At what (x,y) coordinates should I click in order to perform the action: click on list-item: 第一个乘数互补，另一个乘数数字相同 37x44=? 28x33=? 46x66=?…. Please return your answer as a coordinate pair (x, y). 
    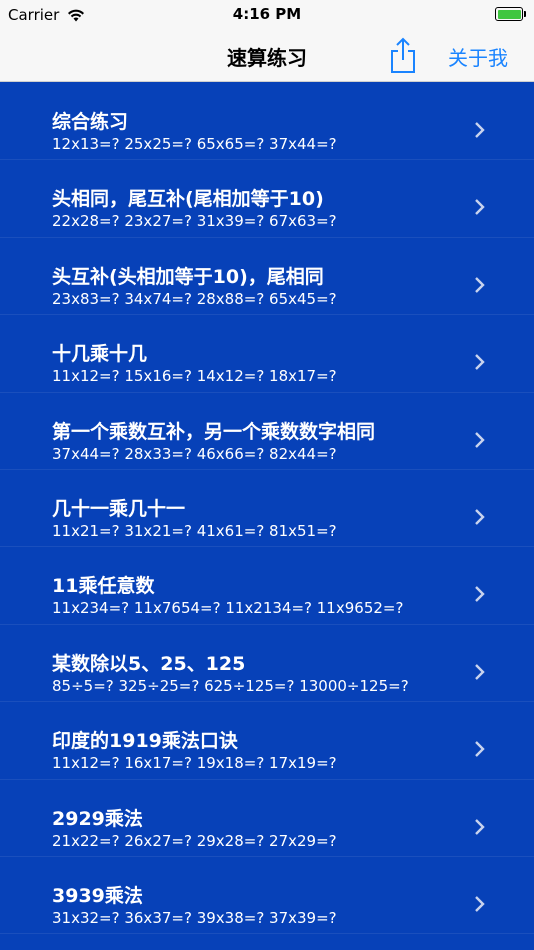
    Looking at the image, I should click on (267, 431).